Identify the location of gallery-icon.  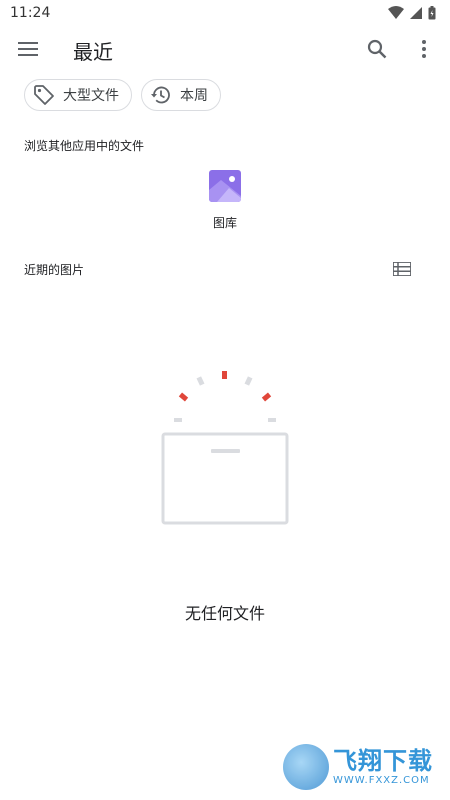
(225, 186).